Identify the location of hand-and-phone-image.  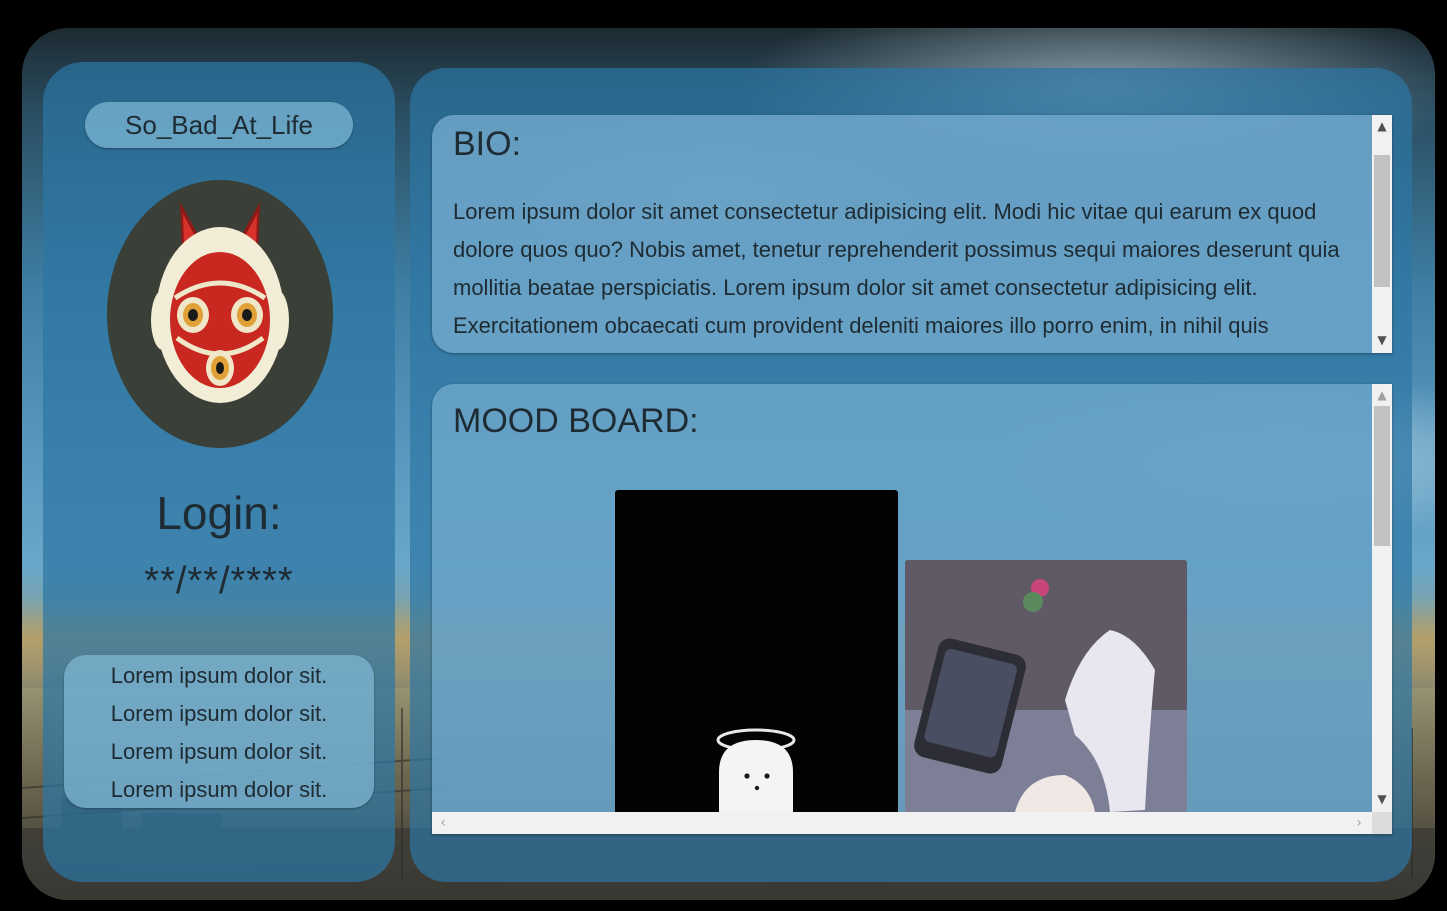
(1046, 686).